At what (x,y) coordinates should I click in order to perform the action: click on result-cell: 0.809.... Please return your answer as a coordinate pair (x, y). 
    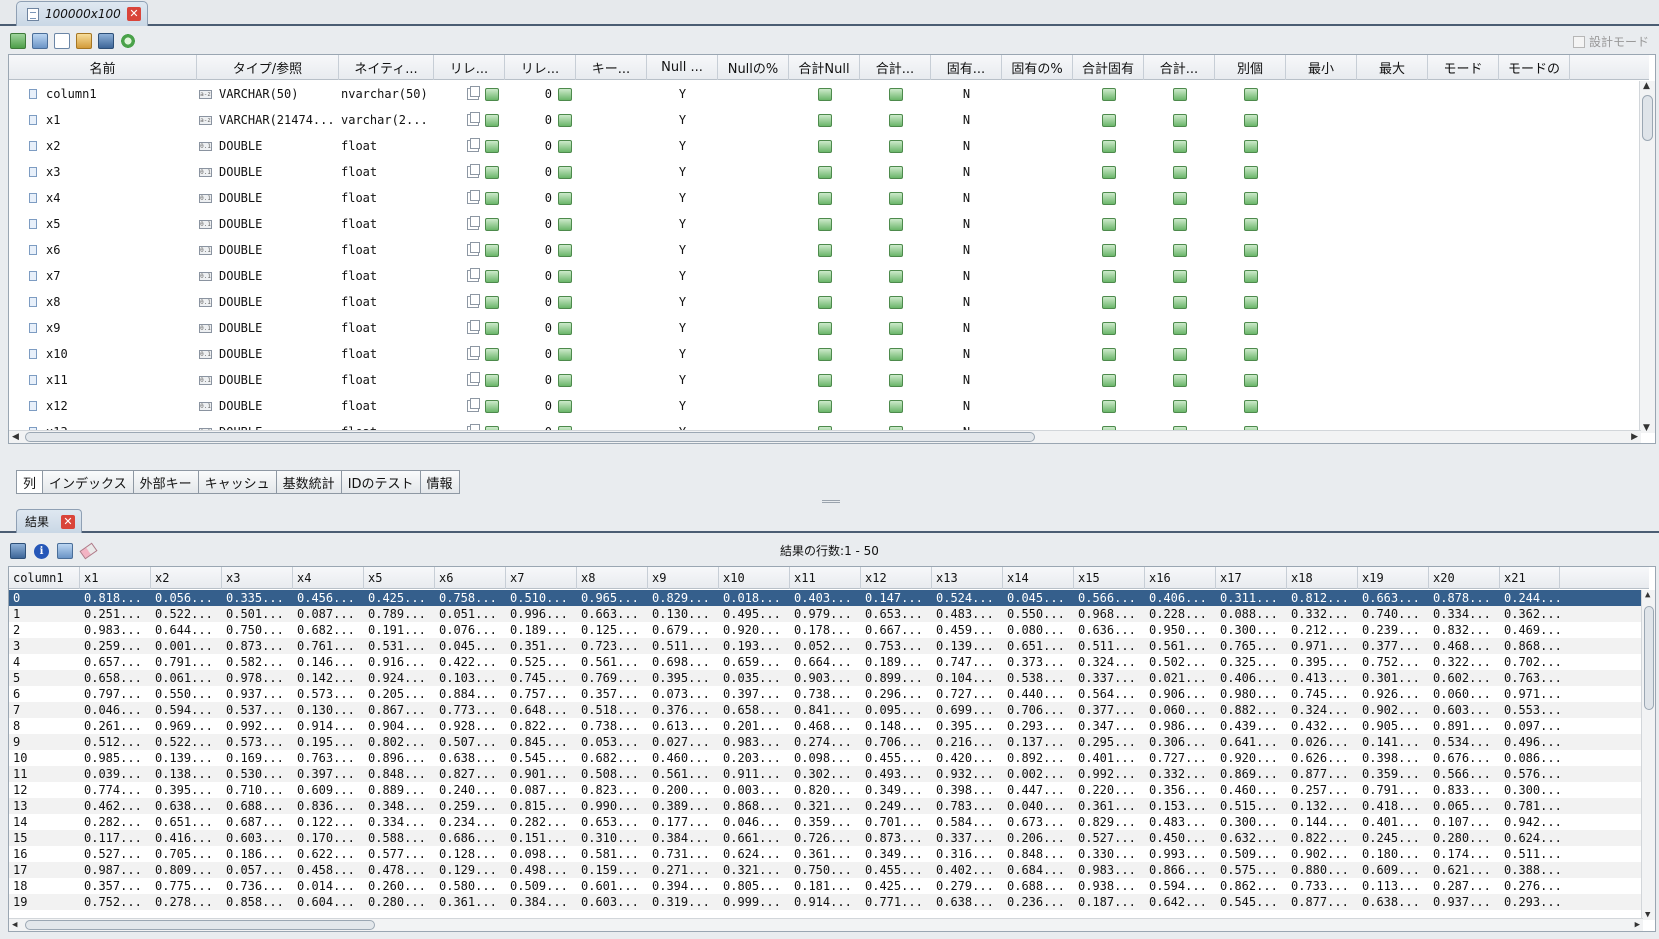
    Looking at the image, I should click on (186, 870).